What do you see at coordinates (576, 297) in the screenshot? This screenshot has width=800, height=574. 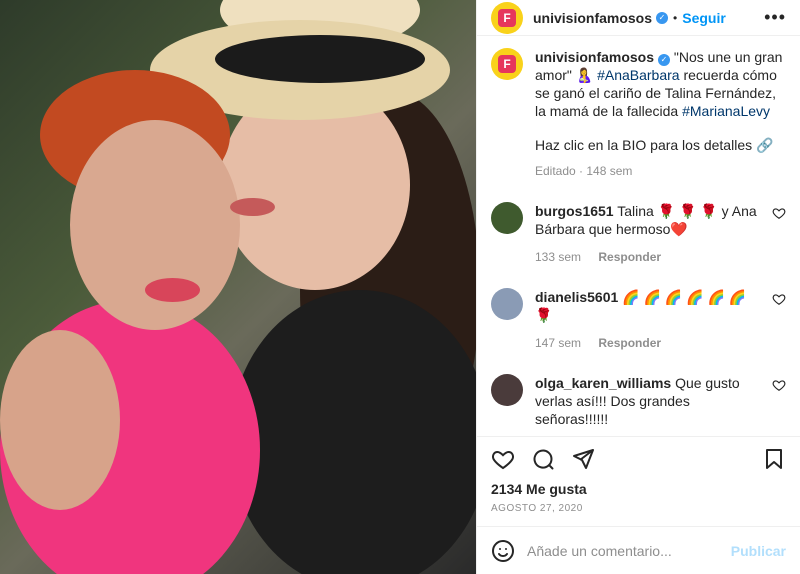 I see `comment-username: dianelis5601` at bounding box center [576, 297].